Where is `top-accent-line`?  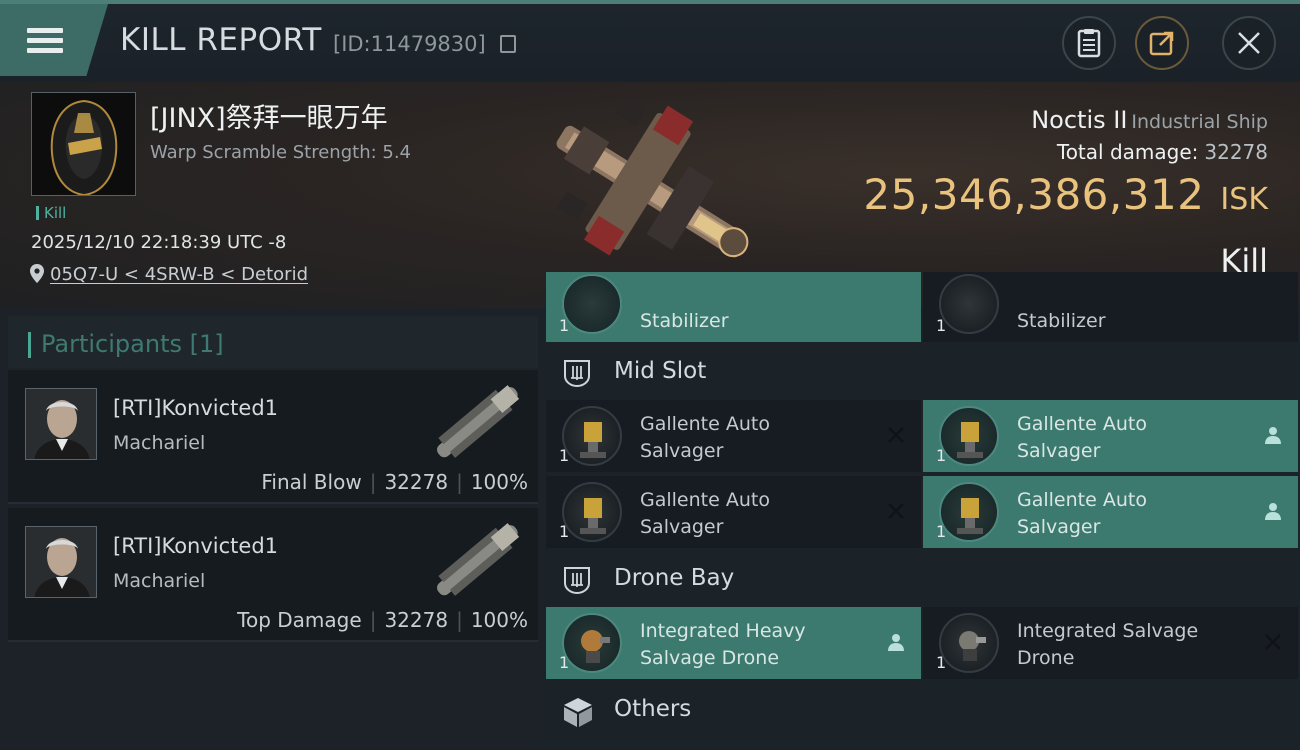 top-accent-line is located at coordinates (650, 2).